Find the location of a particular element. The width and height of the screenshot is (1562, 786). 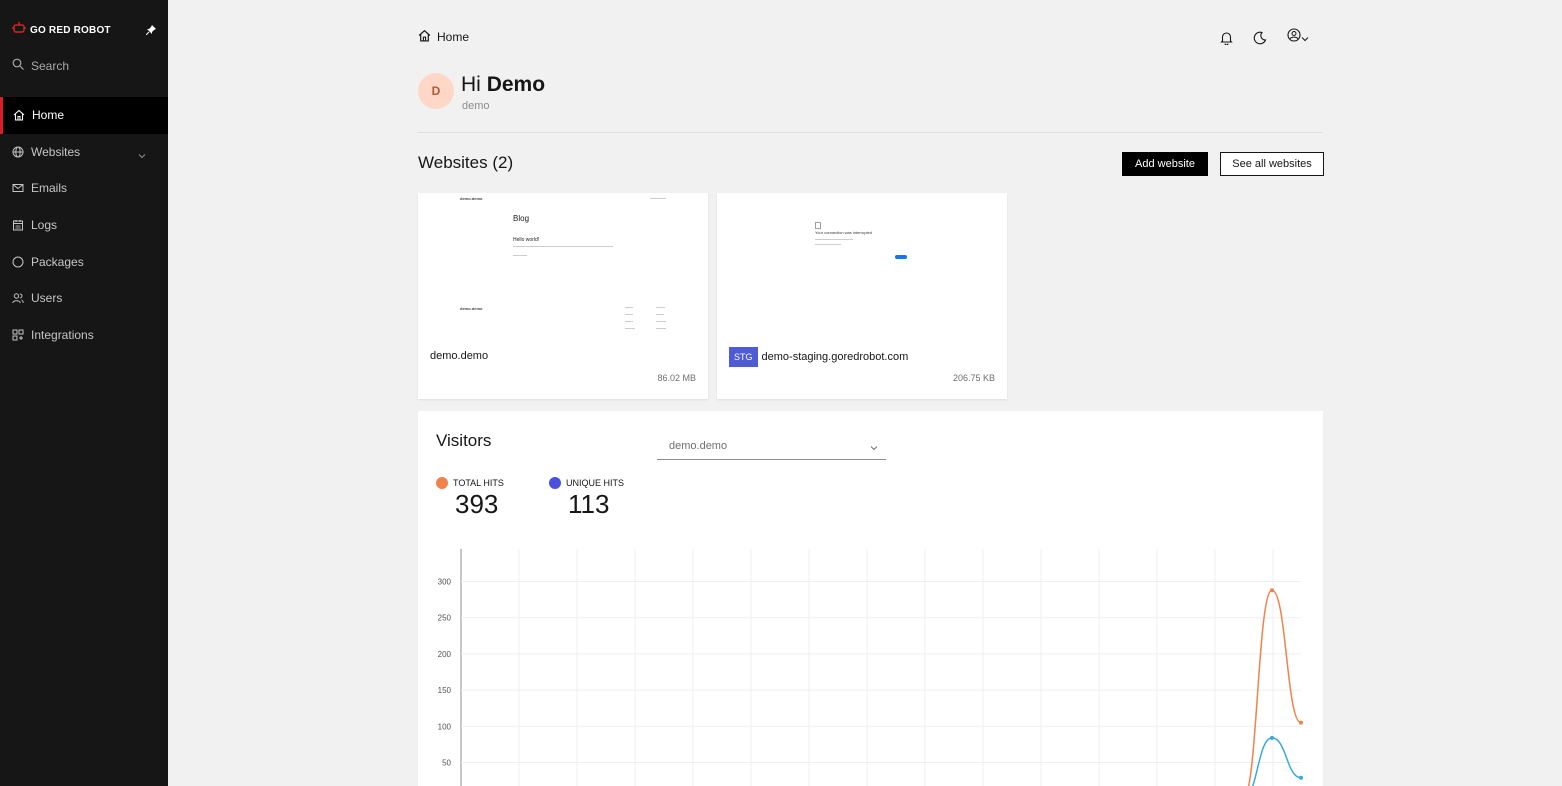

brand-logo: GO RED ROBOT is located at coordinates (61, 30).